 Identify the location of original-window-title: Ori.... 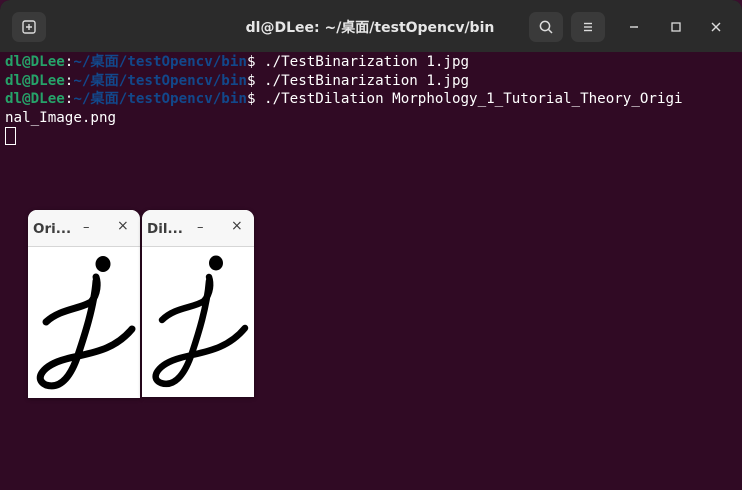
(52, 229).